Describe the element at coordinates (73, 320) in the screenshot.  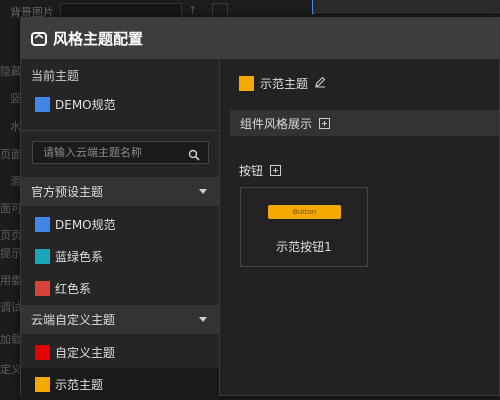
I see `cloud-group-label: 云端自定义主题` at that location.